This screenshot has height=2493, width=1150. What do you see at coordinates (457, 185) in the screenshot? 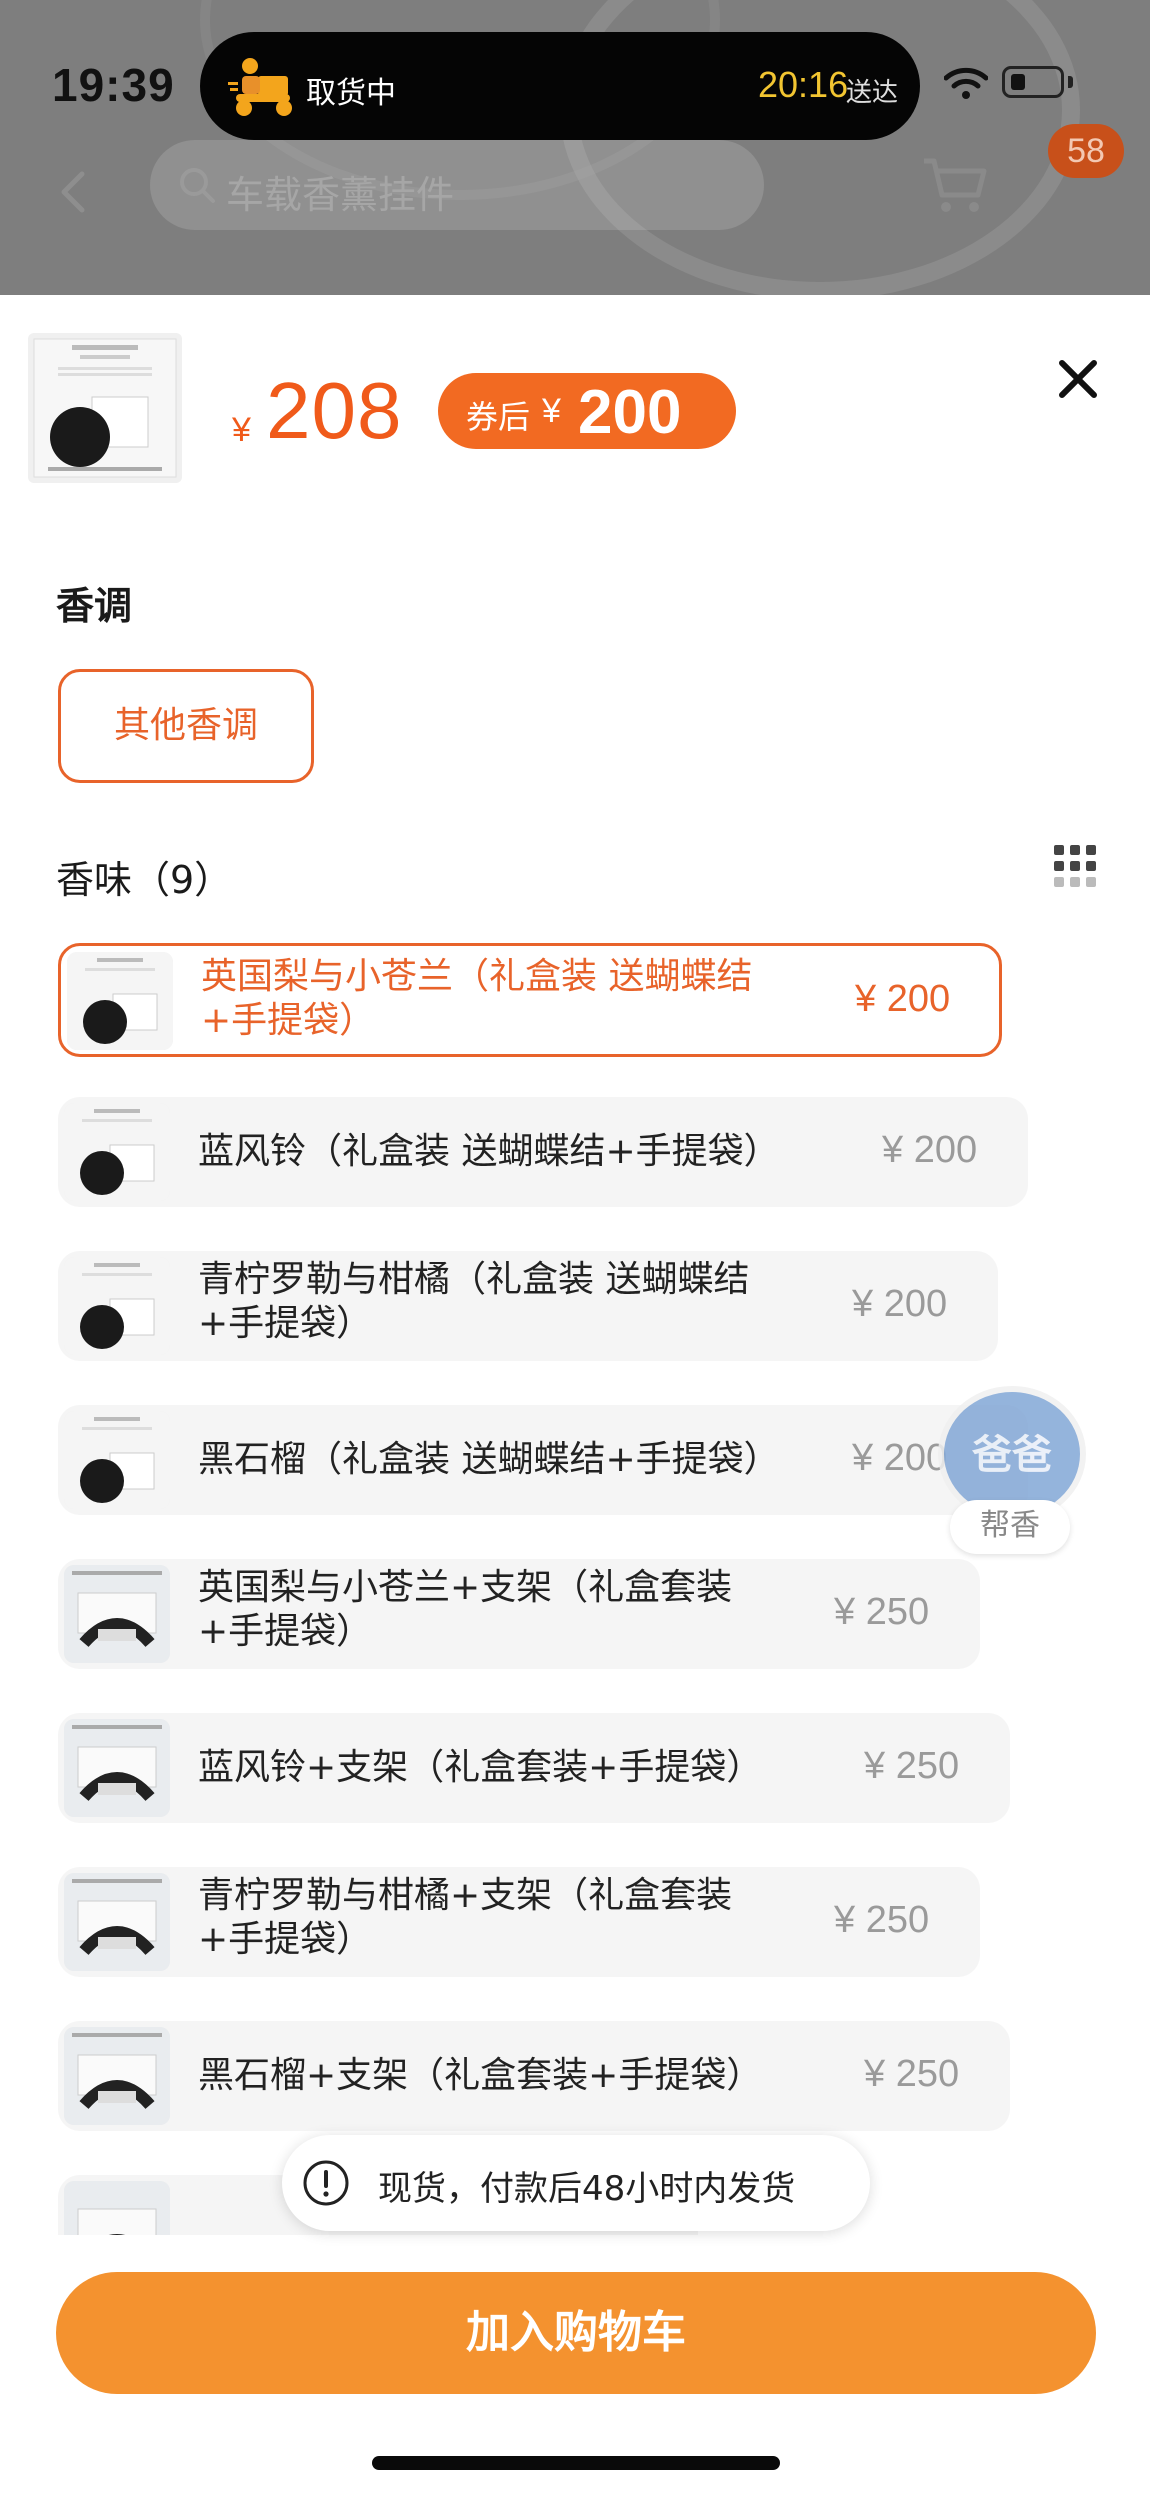
I see `search-bar: 车载香薰挂件` at bounding box center [457, 185].